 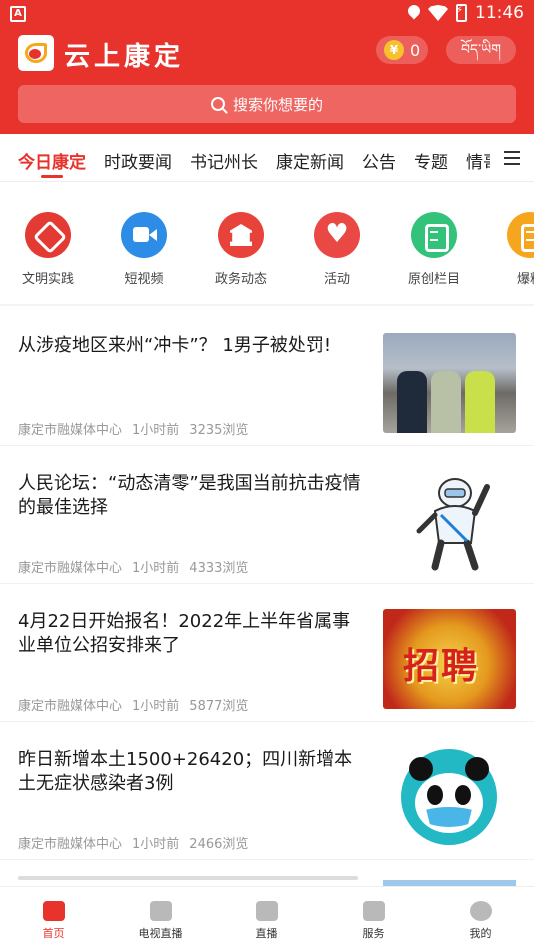 I want to click on coin-count: 0, so click(x=415, y=50).